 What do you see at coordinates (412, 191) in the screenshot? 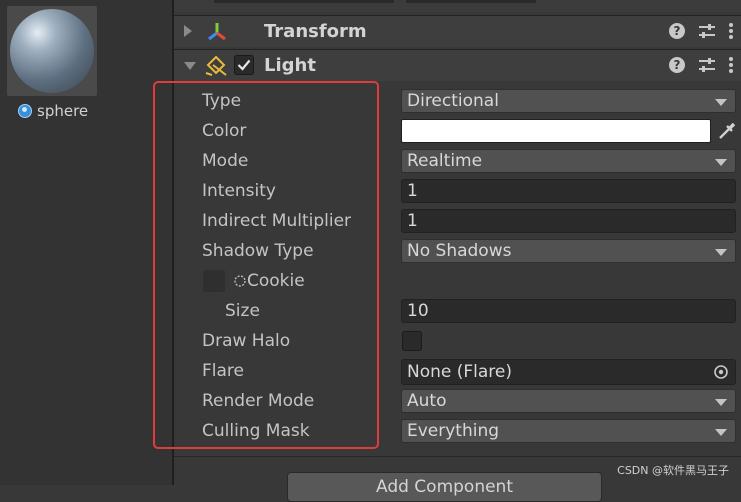
I see `intensity-value: 1` at bounding box center [412, 191].